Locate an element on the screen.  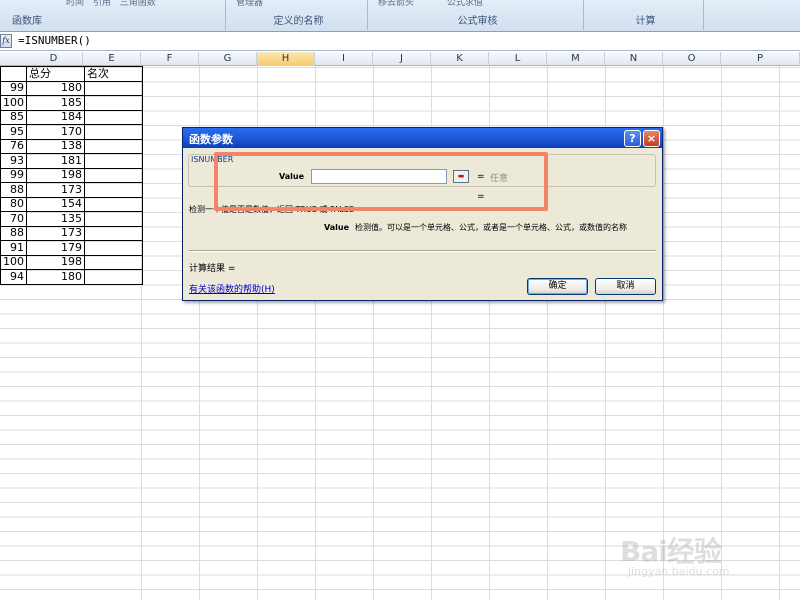
ribbon-group-title: 公式审核 is located at coordinates (477, 21).